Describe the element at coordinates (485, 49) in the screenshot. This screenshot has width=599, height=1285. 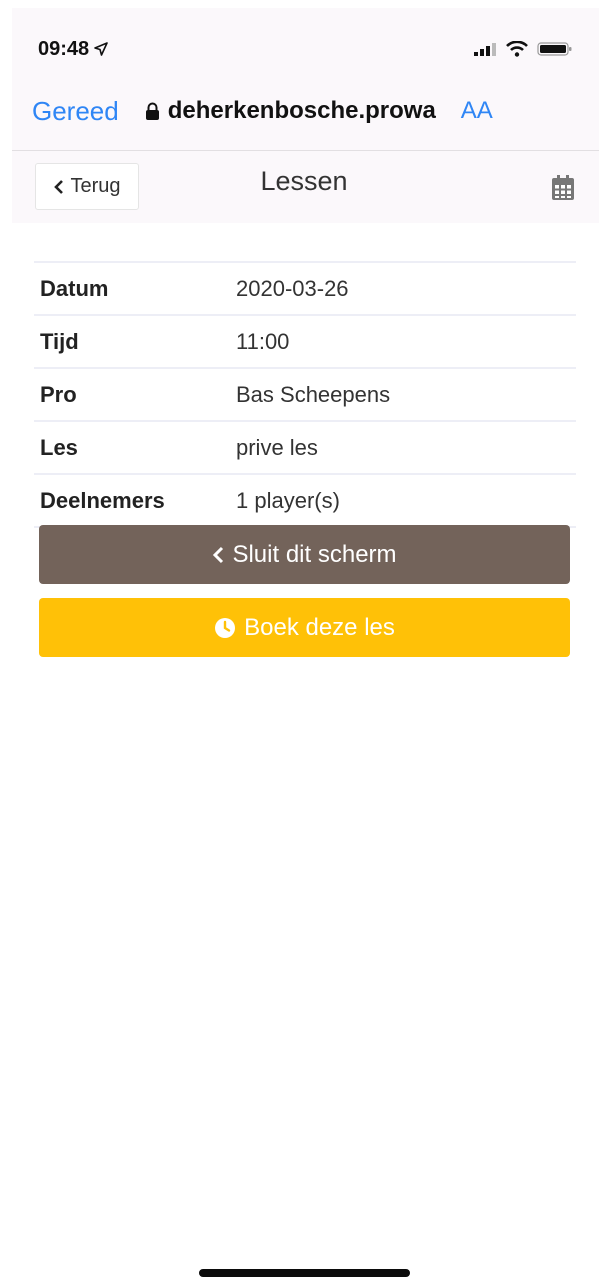
I see `signal-icon` at that location.